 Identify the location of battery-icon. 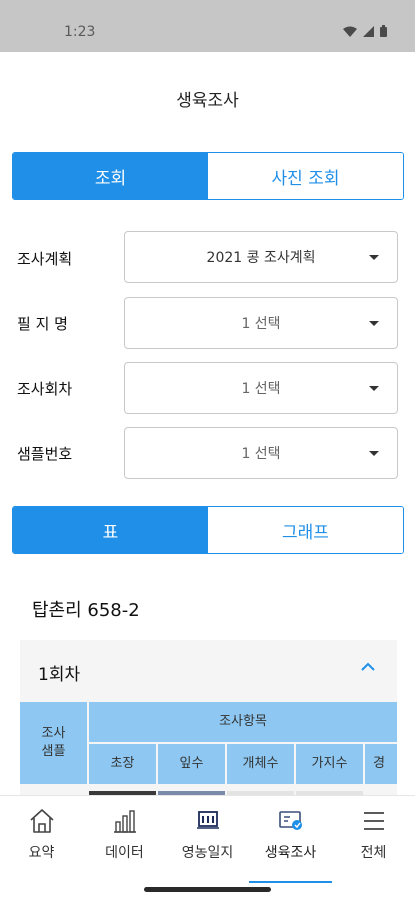
(383, 31).